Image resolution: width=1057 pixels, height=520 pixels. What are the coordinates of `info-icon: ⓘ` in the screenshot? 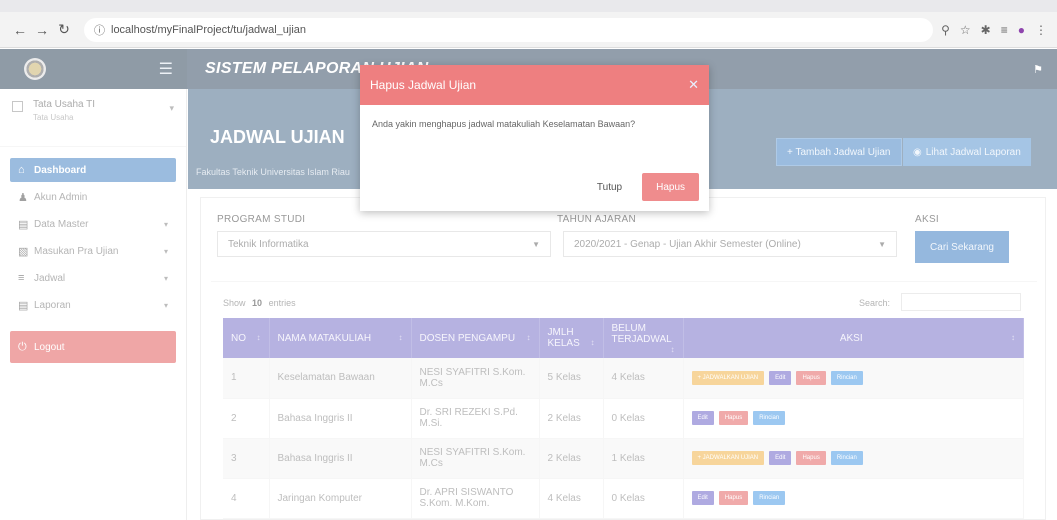 It's located at (99, 30).